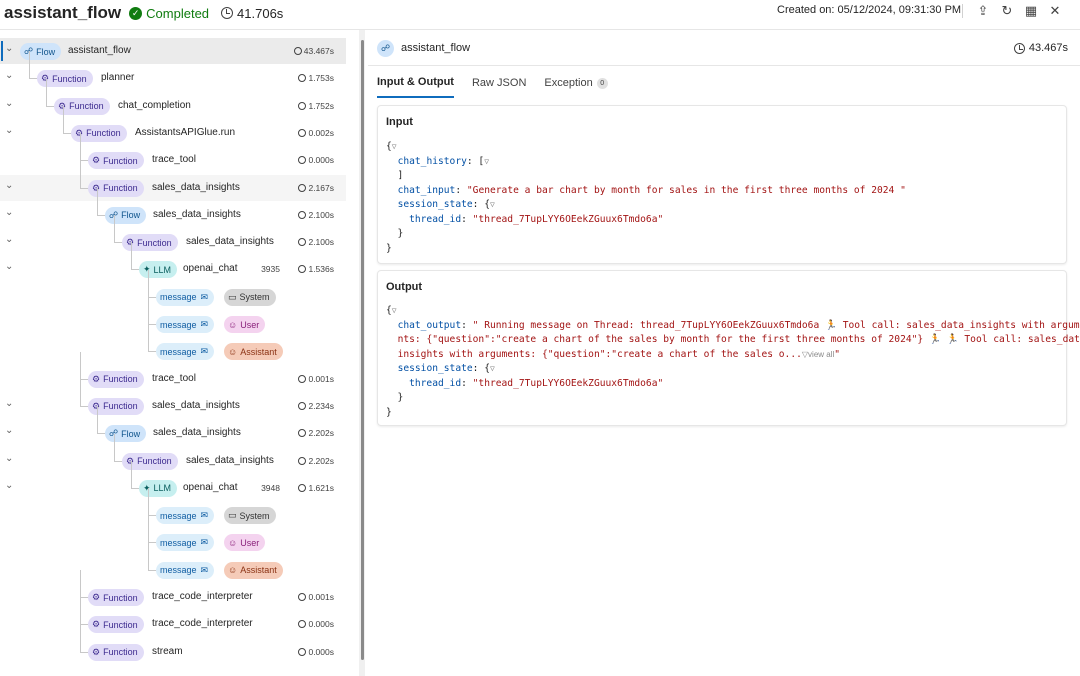 The height and width of the screenshot is (676, 1080). I want to click on node-duration: 0.002s, so click(316, 133).